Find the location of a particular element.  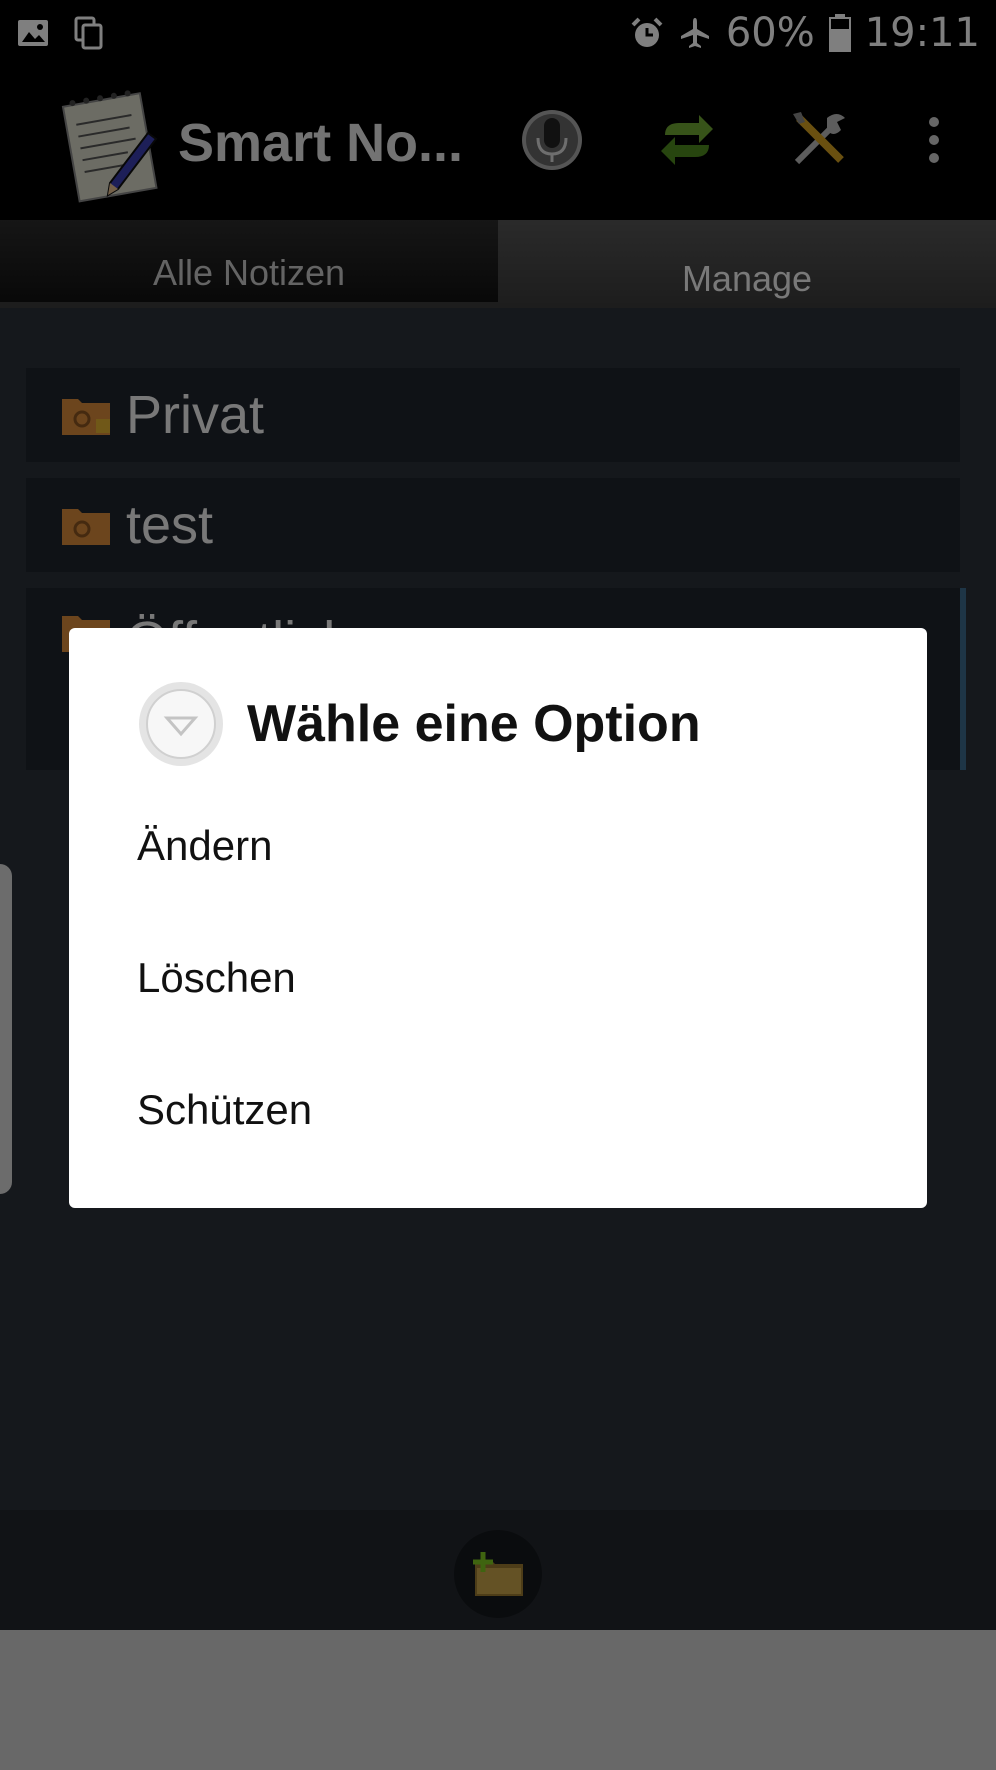

option-aendern: Ändern is located at coordinates (507, 846).